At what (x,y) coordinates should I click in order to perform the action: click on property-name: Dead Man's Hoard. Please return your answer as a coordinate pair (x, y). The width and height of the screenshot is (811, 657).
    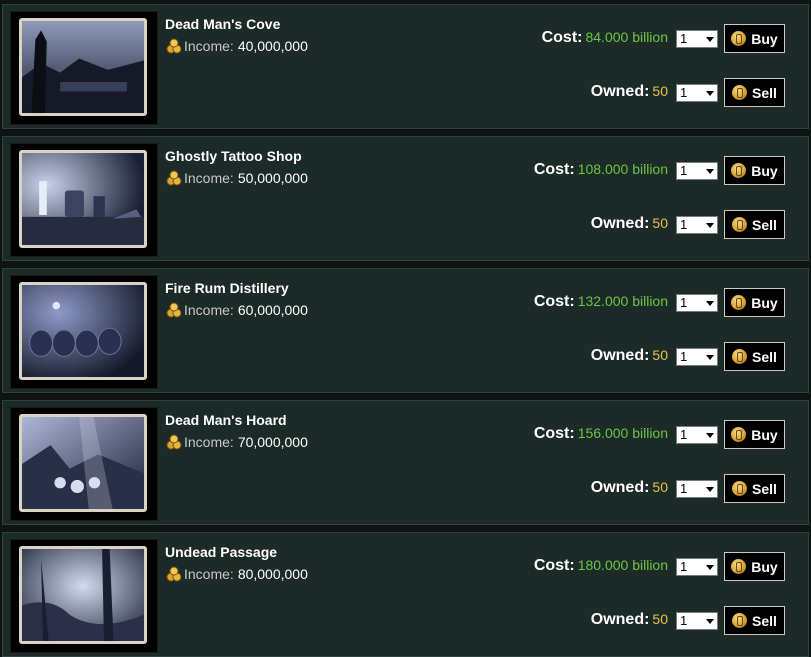
    Looking at the image, I should click on (226, 420).